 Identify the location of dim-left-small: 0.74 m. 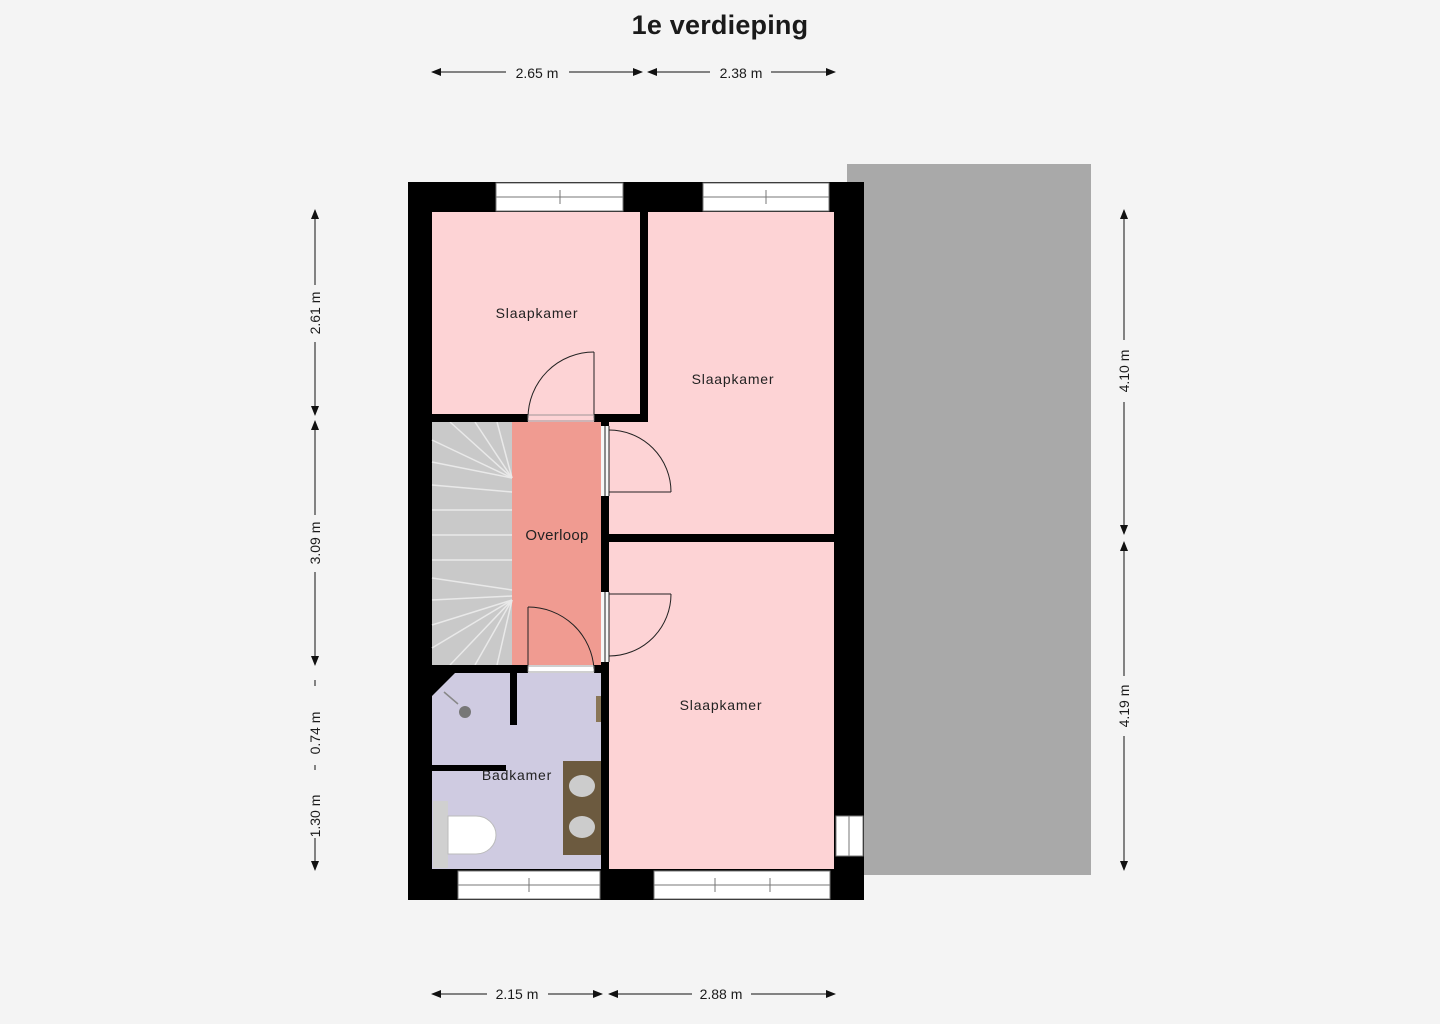
(315, 733).